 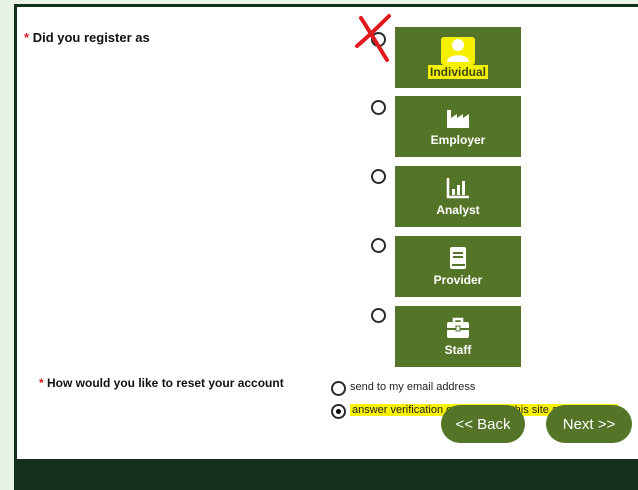 I want to click on bar-chart-icon, so click(x=457, y=188).